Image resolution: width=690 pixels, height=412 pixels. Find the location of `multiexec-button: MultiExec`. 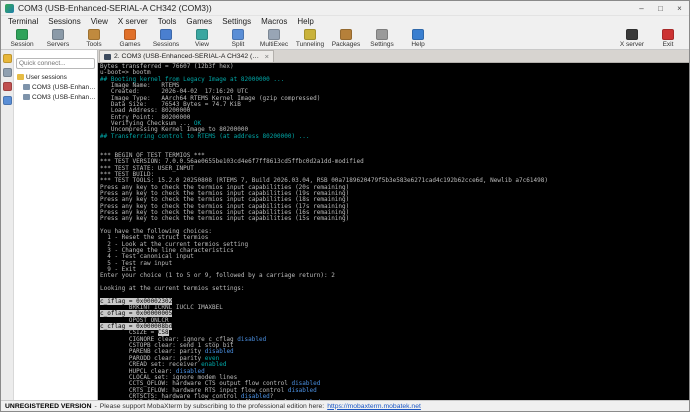

multiexec-button: MultiExec is located at coordinates (274, 38).